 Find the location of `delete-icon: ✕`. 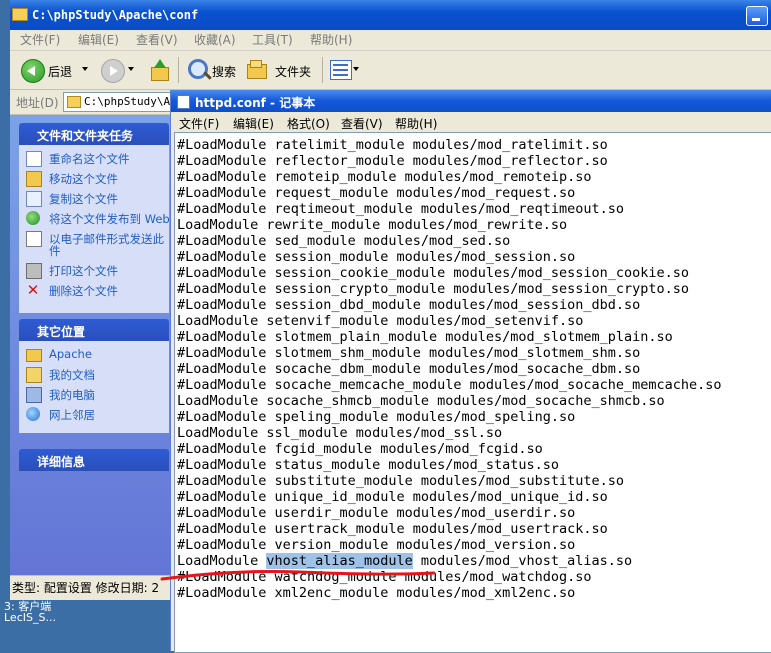

delete-icon: ✕ is located at coordinates (33, 290).